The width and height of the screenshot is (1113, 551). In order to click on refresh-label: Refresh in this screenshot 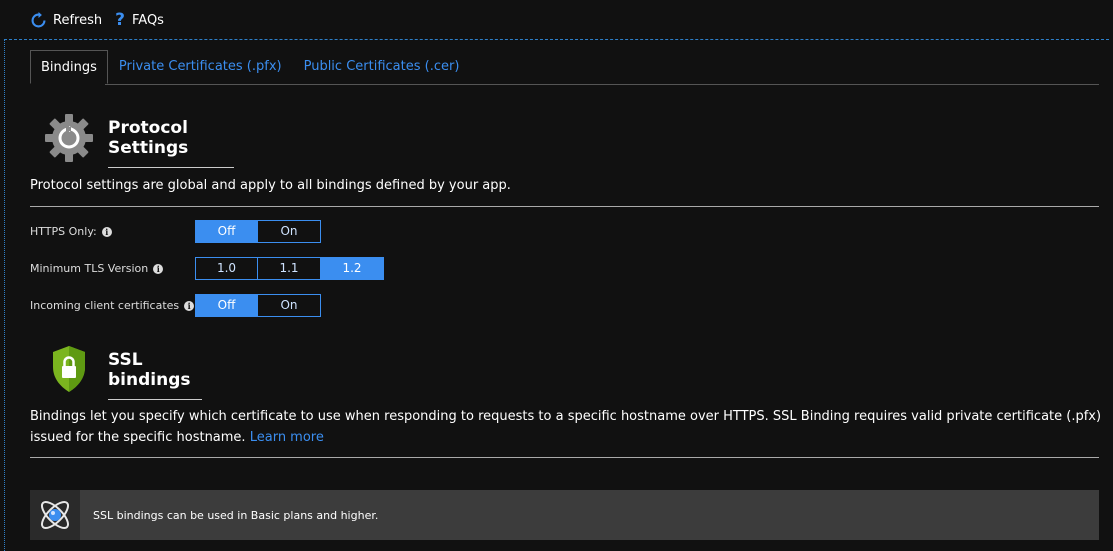, I will do `click(78, 20)`.